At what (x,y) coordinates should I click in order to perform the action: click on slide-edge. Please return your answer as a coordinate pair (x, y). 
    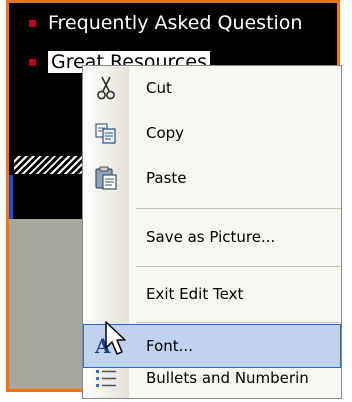
    Looking at the image, I should click on (11, 197).